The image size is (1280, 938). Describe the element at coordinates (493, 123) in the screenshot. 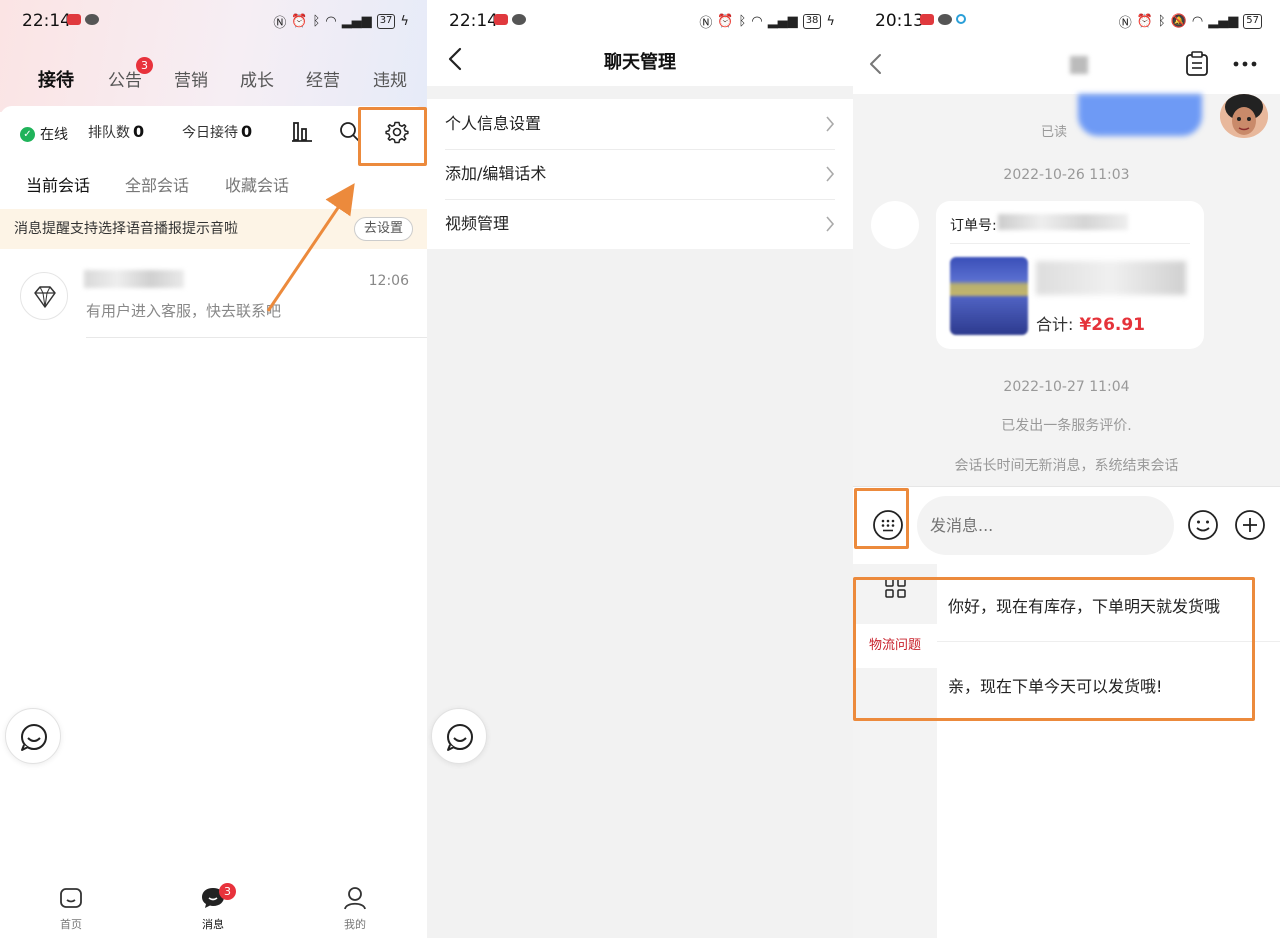

I see `menu-label: 个人信息设置` at that location.